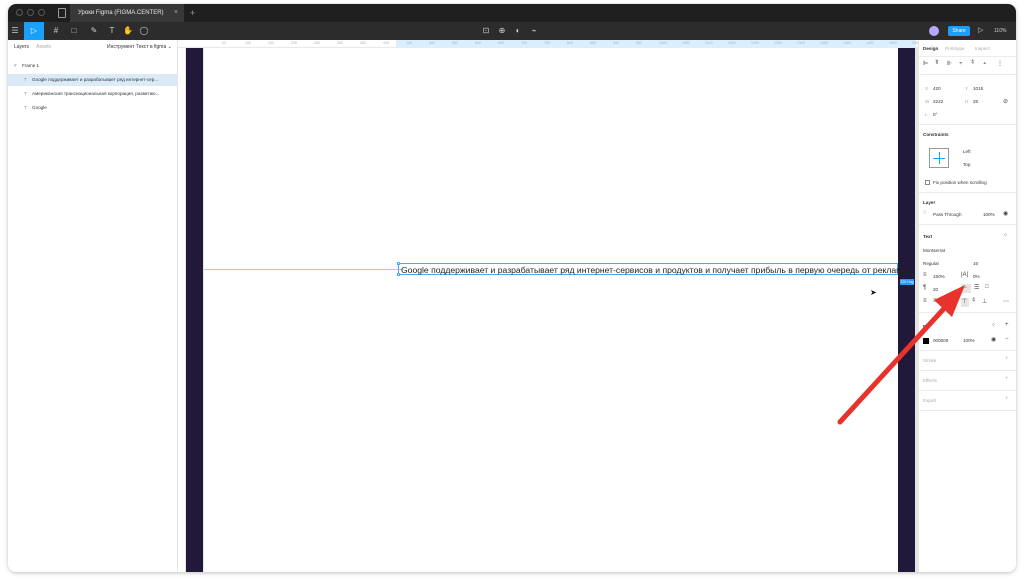  Describe the element at coordinates (1007, 379) in the screenshot. I see `add-effect-icon: +` at that location.